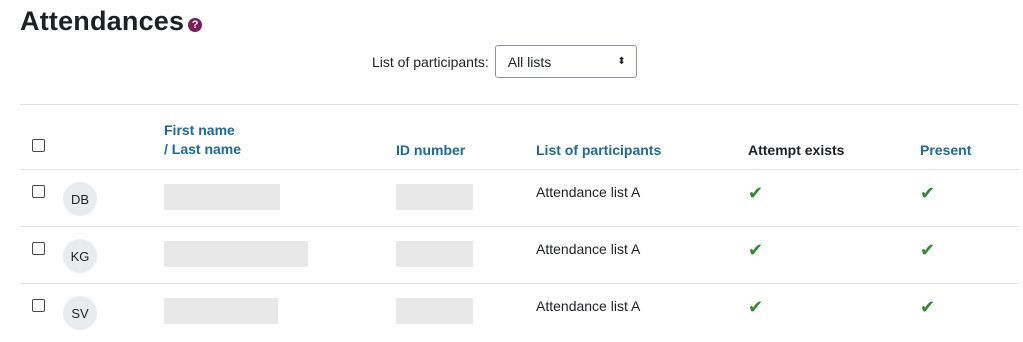  I want to click on avatar-header, so click(116, 137).